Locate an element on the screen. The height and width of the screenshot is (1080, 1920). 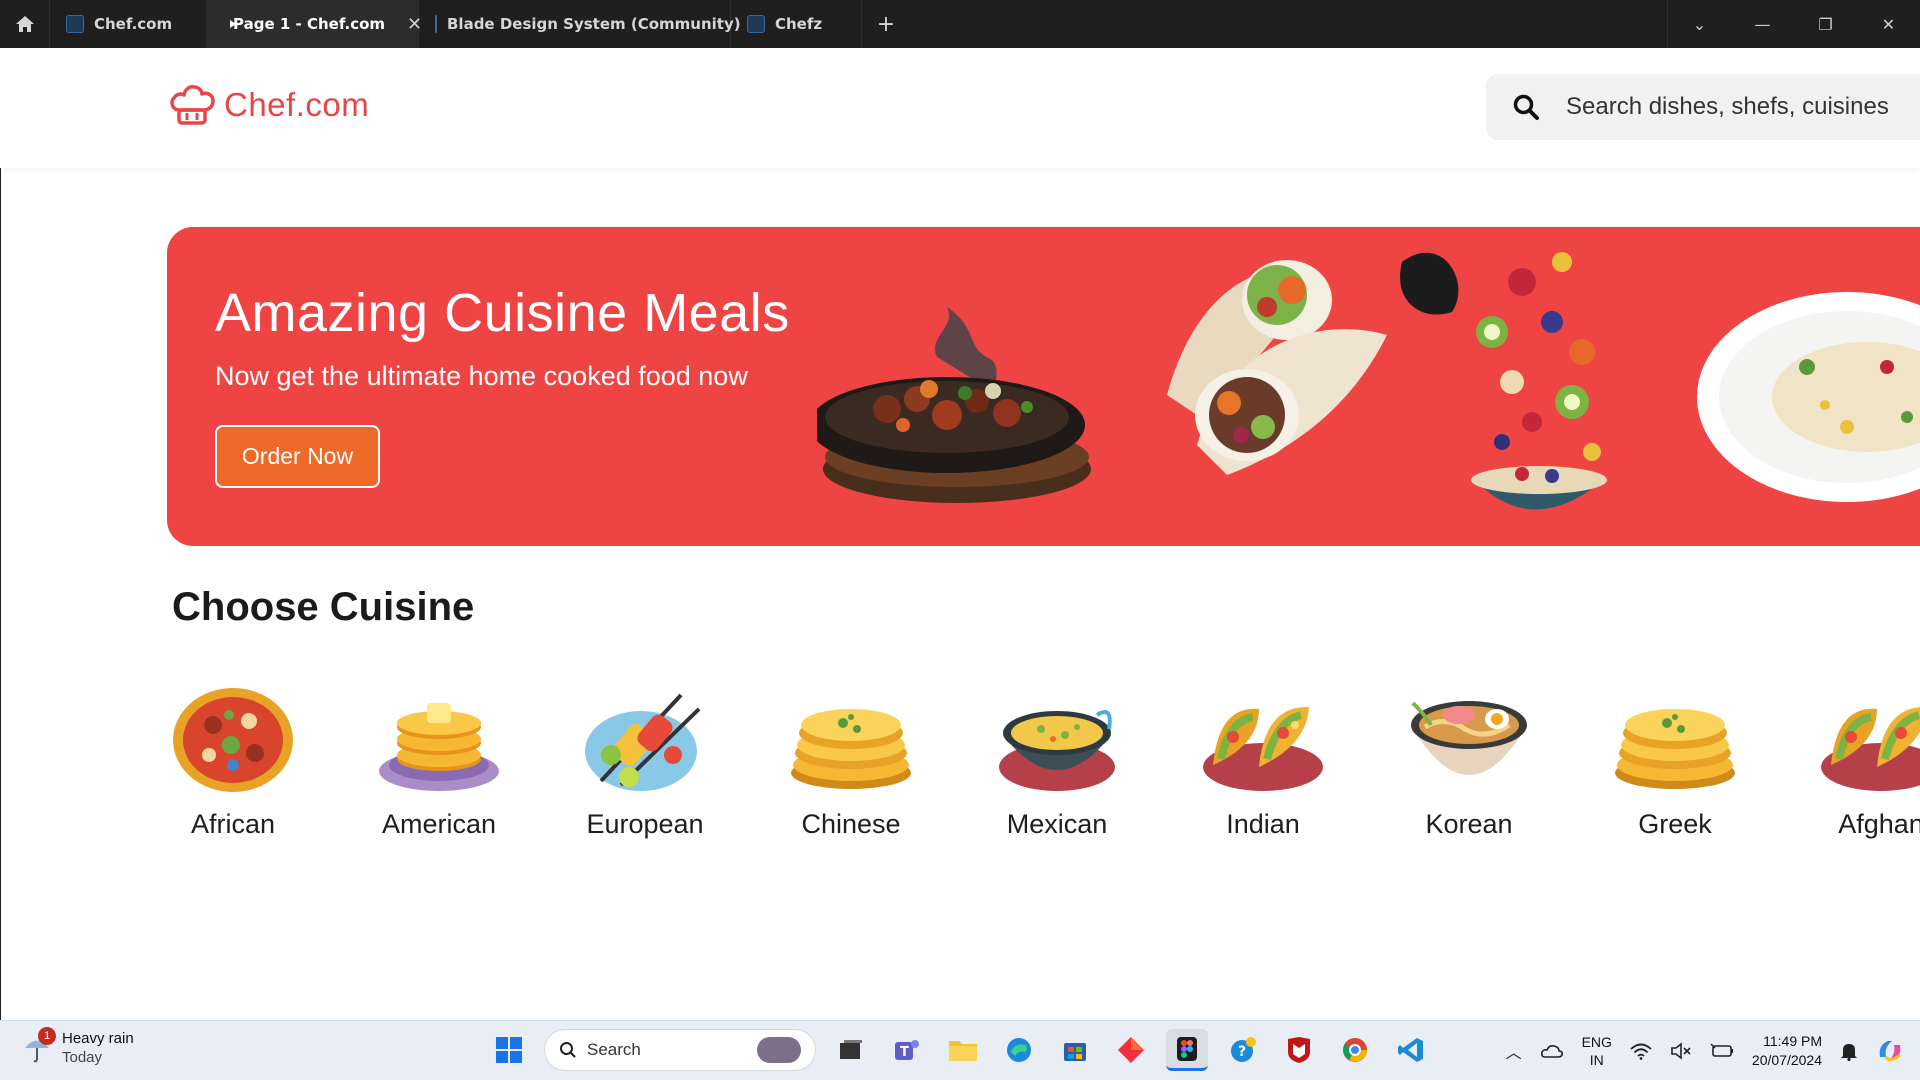
wrap-burrito-image is located at coordinates (1277, 367).